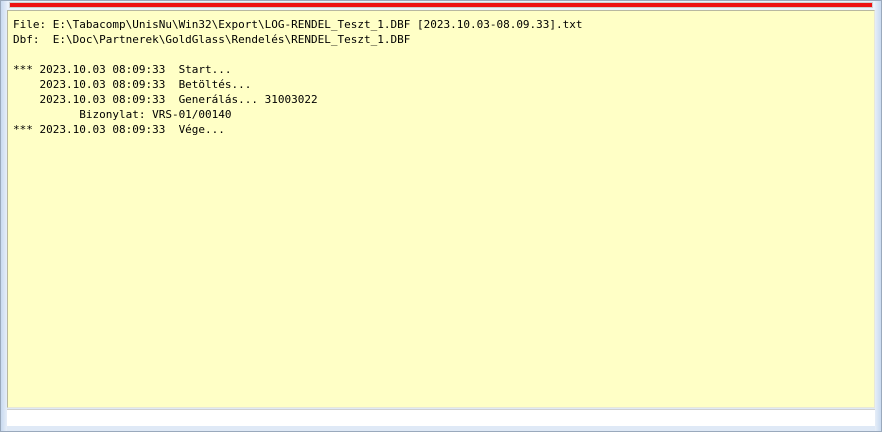  I want to click on window-frame-right, so click(878, 216).